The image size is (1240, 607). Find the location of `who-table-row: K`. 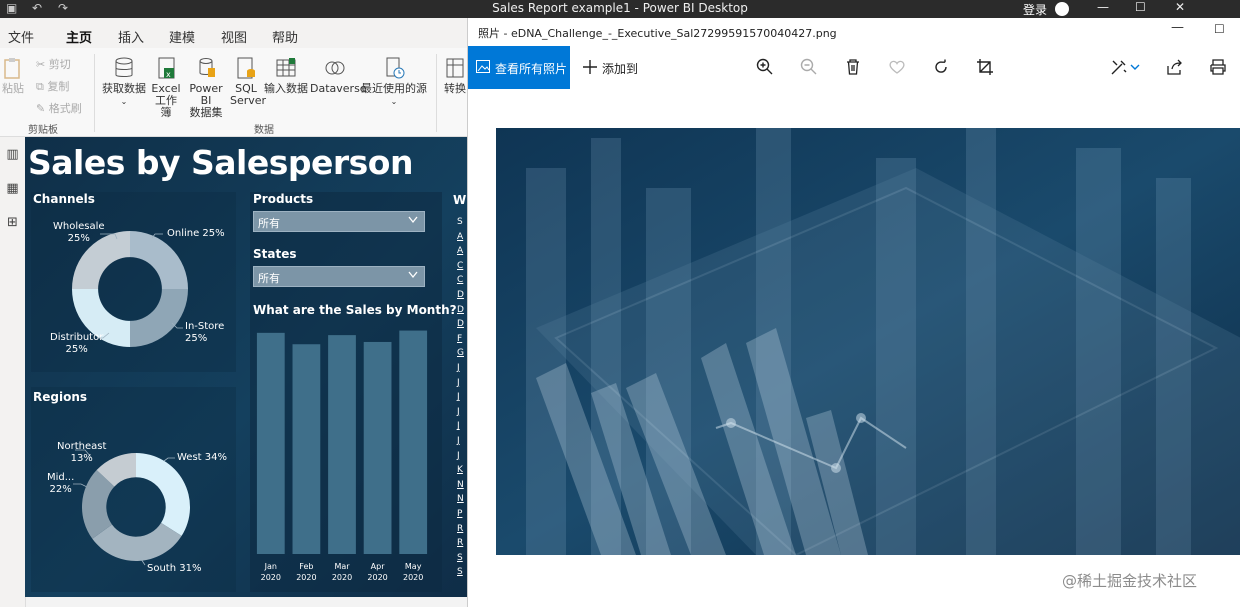

who-table-row: K is located at coordinates (460, 470).